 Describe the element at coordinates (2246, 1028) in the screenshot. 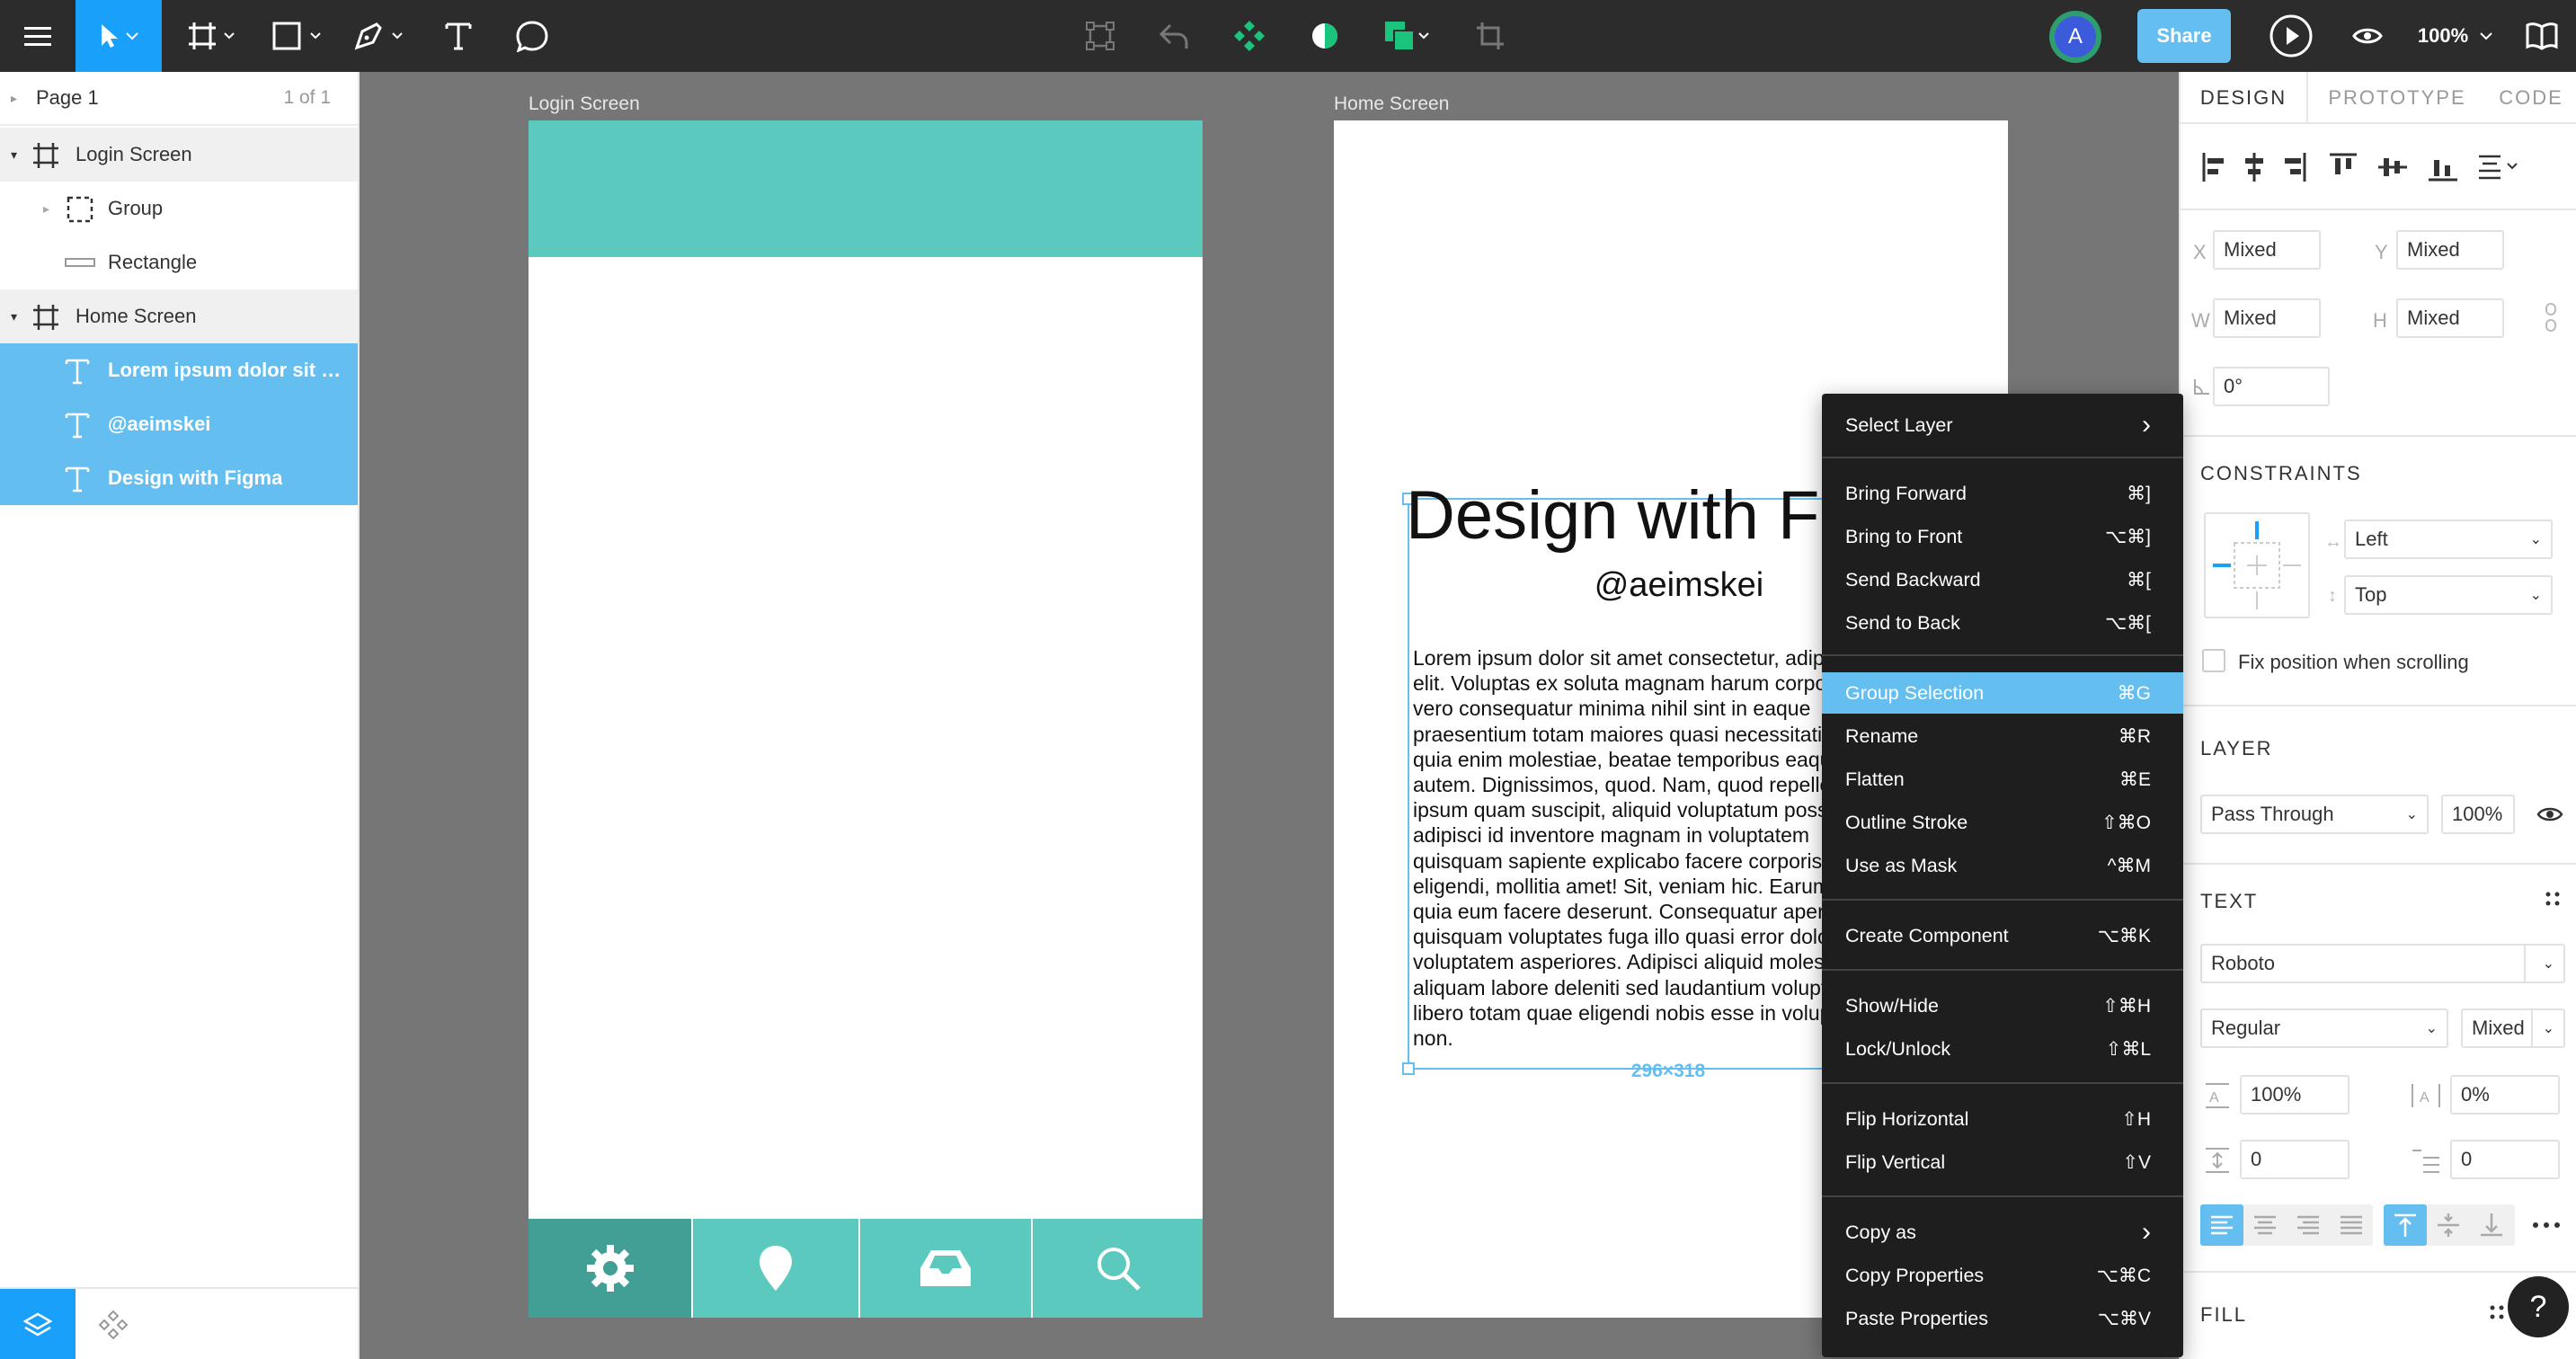

I see `font-weight-value: Regular` at that location.